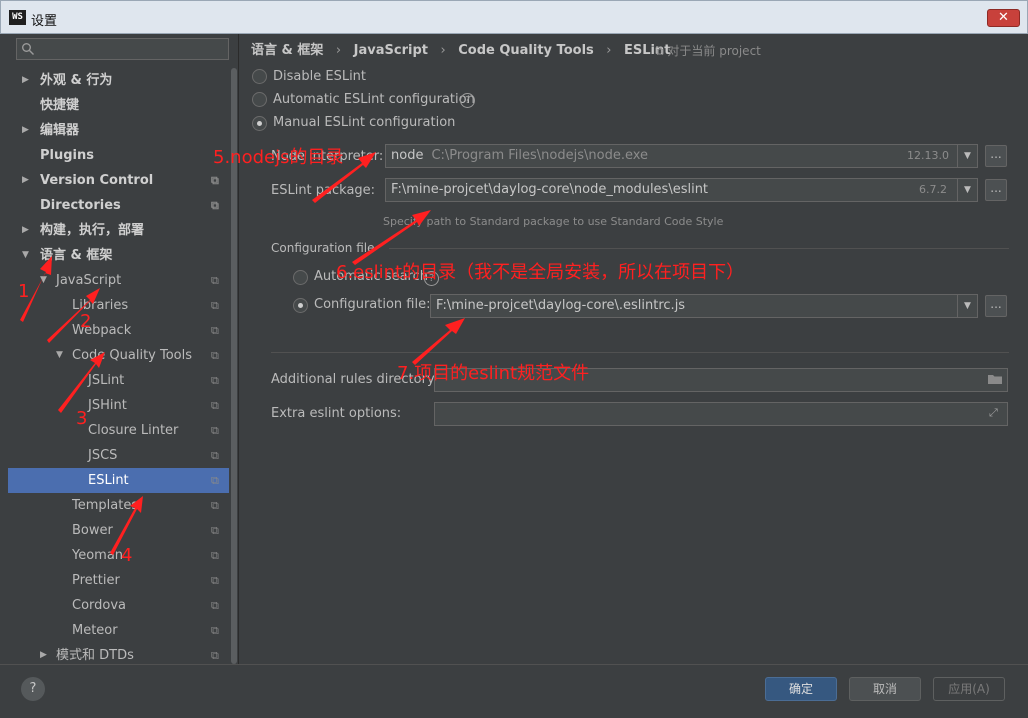 This screenshot has width=1028, height=718. What do you see at coordinates (801, 689) in the screenshot?
I see `ok-button: 确定` at bounding box center [801, 689].